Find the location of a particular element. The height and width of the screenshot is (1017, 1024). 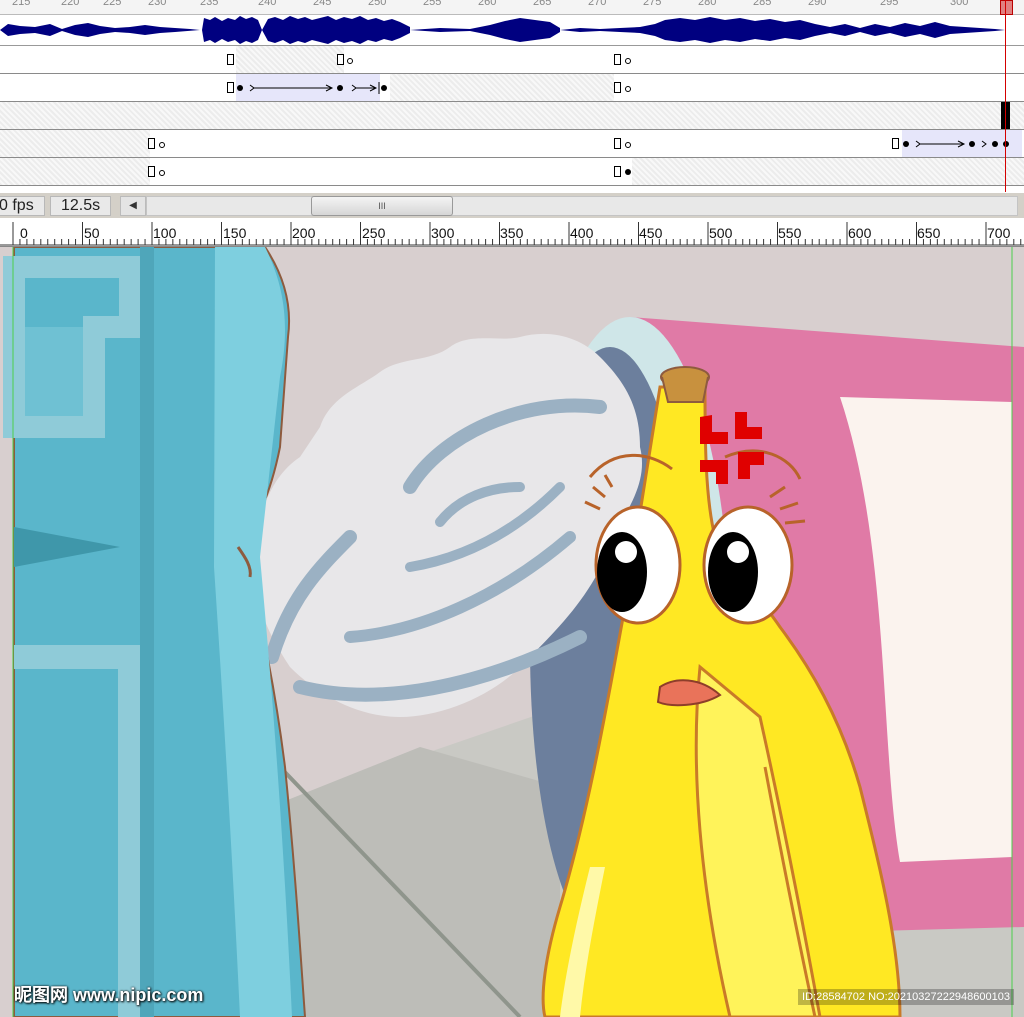

ruler-label: 250 is located at coordinates (374, 233).